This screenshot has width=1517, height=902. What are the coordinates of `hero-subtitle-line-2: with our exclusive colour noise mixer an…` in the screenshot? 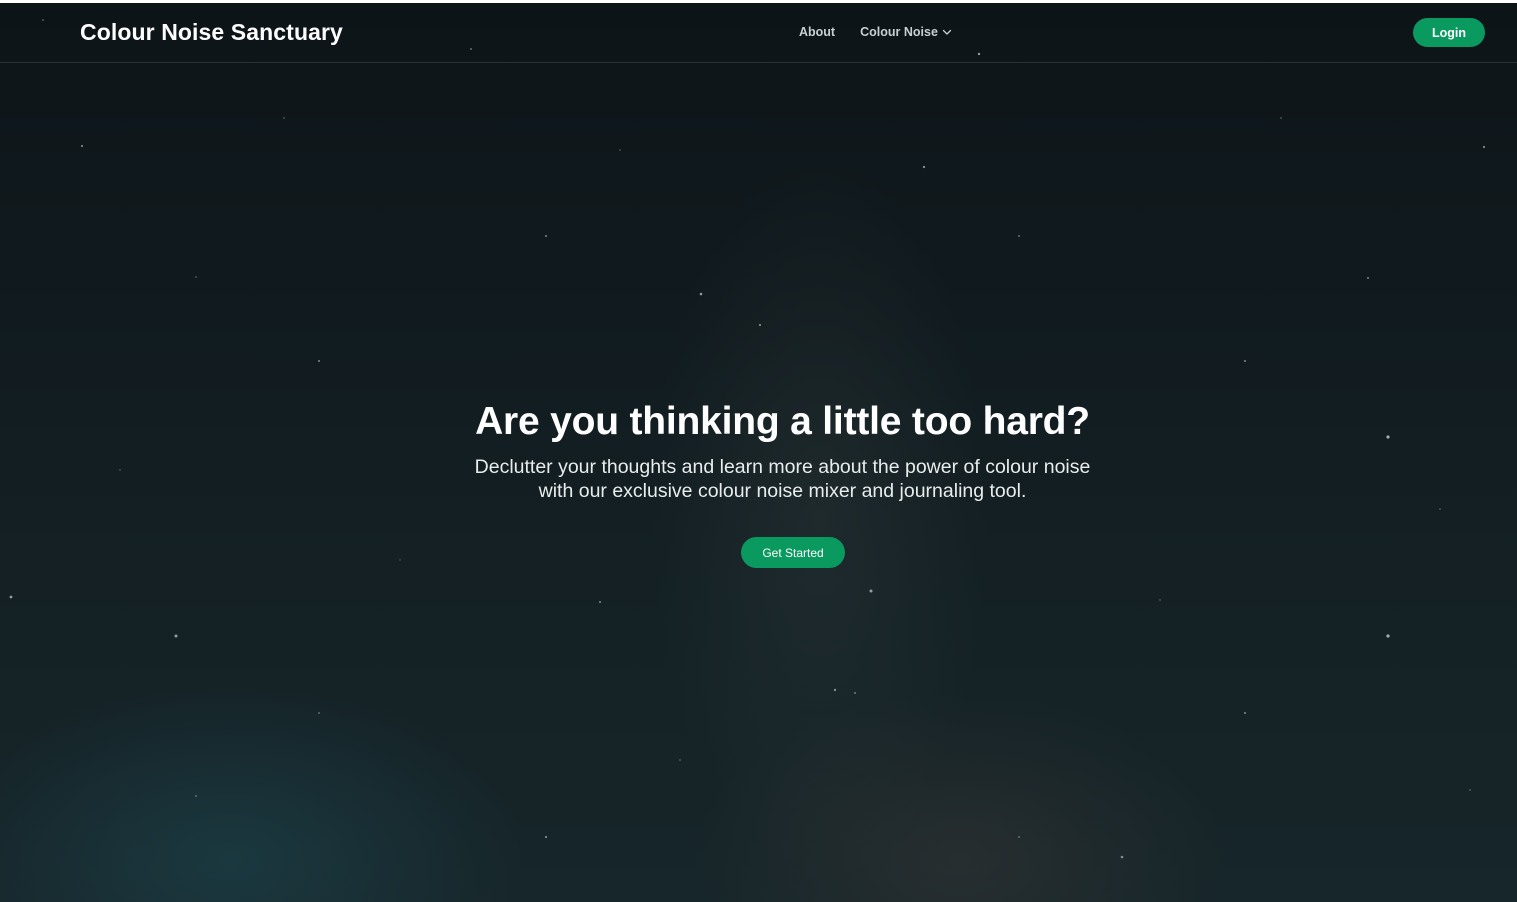 It's located at (782, 491).